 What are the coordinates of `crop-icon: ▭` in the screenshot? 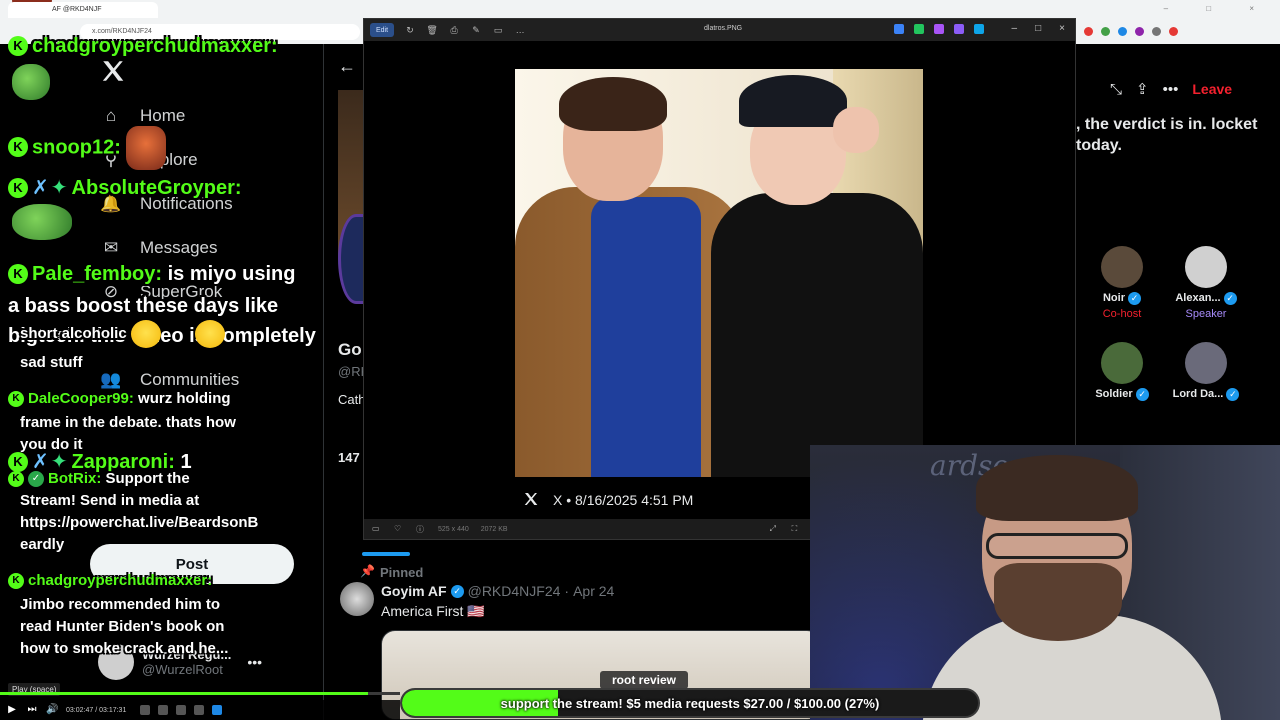 It's located at (498, 30).